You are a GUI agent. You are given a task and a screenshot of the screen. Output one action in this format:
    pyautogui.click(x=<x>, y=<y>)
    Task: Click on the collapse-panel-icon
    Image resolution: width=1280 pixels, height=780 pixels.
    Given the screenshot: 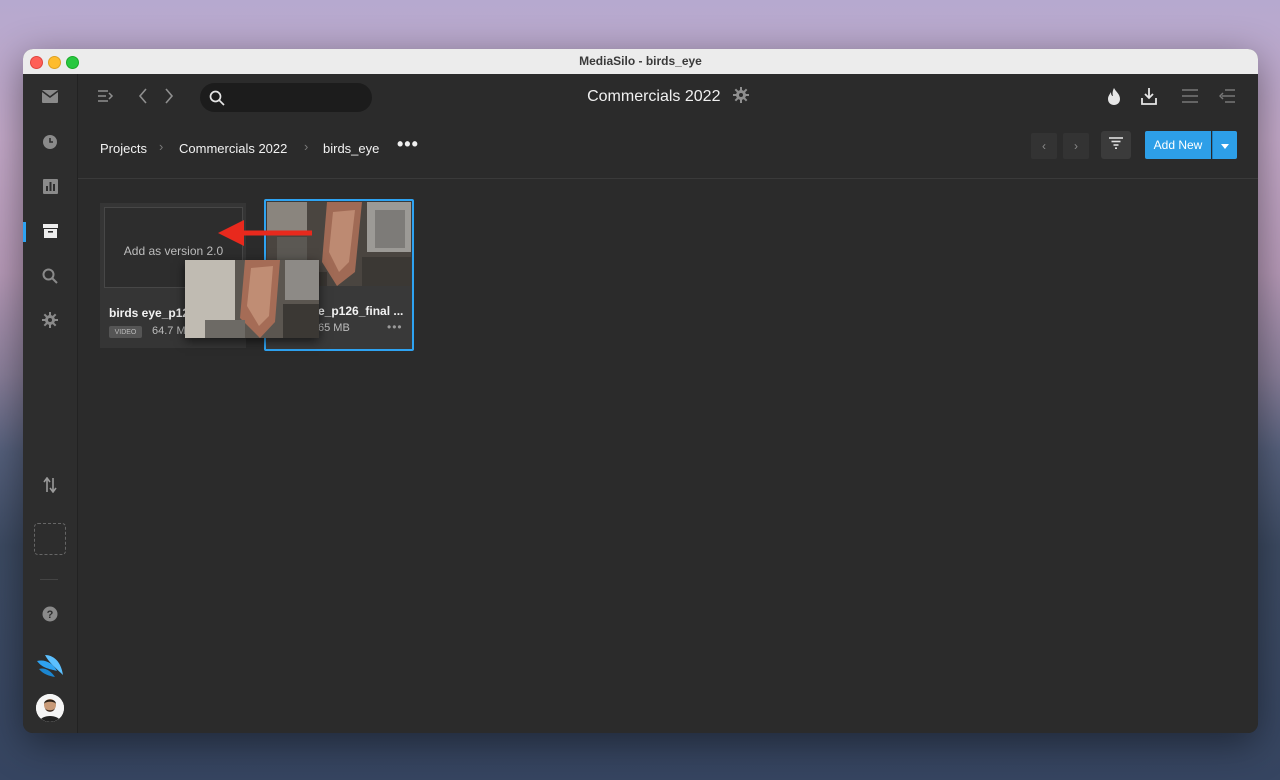 What is the action you would take?
    pyautogui.click(x=1227, y=96)
    